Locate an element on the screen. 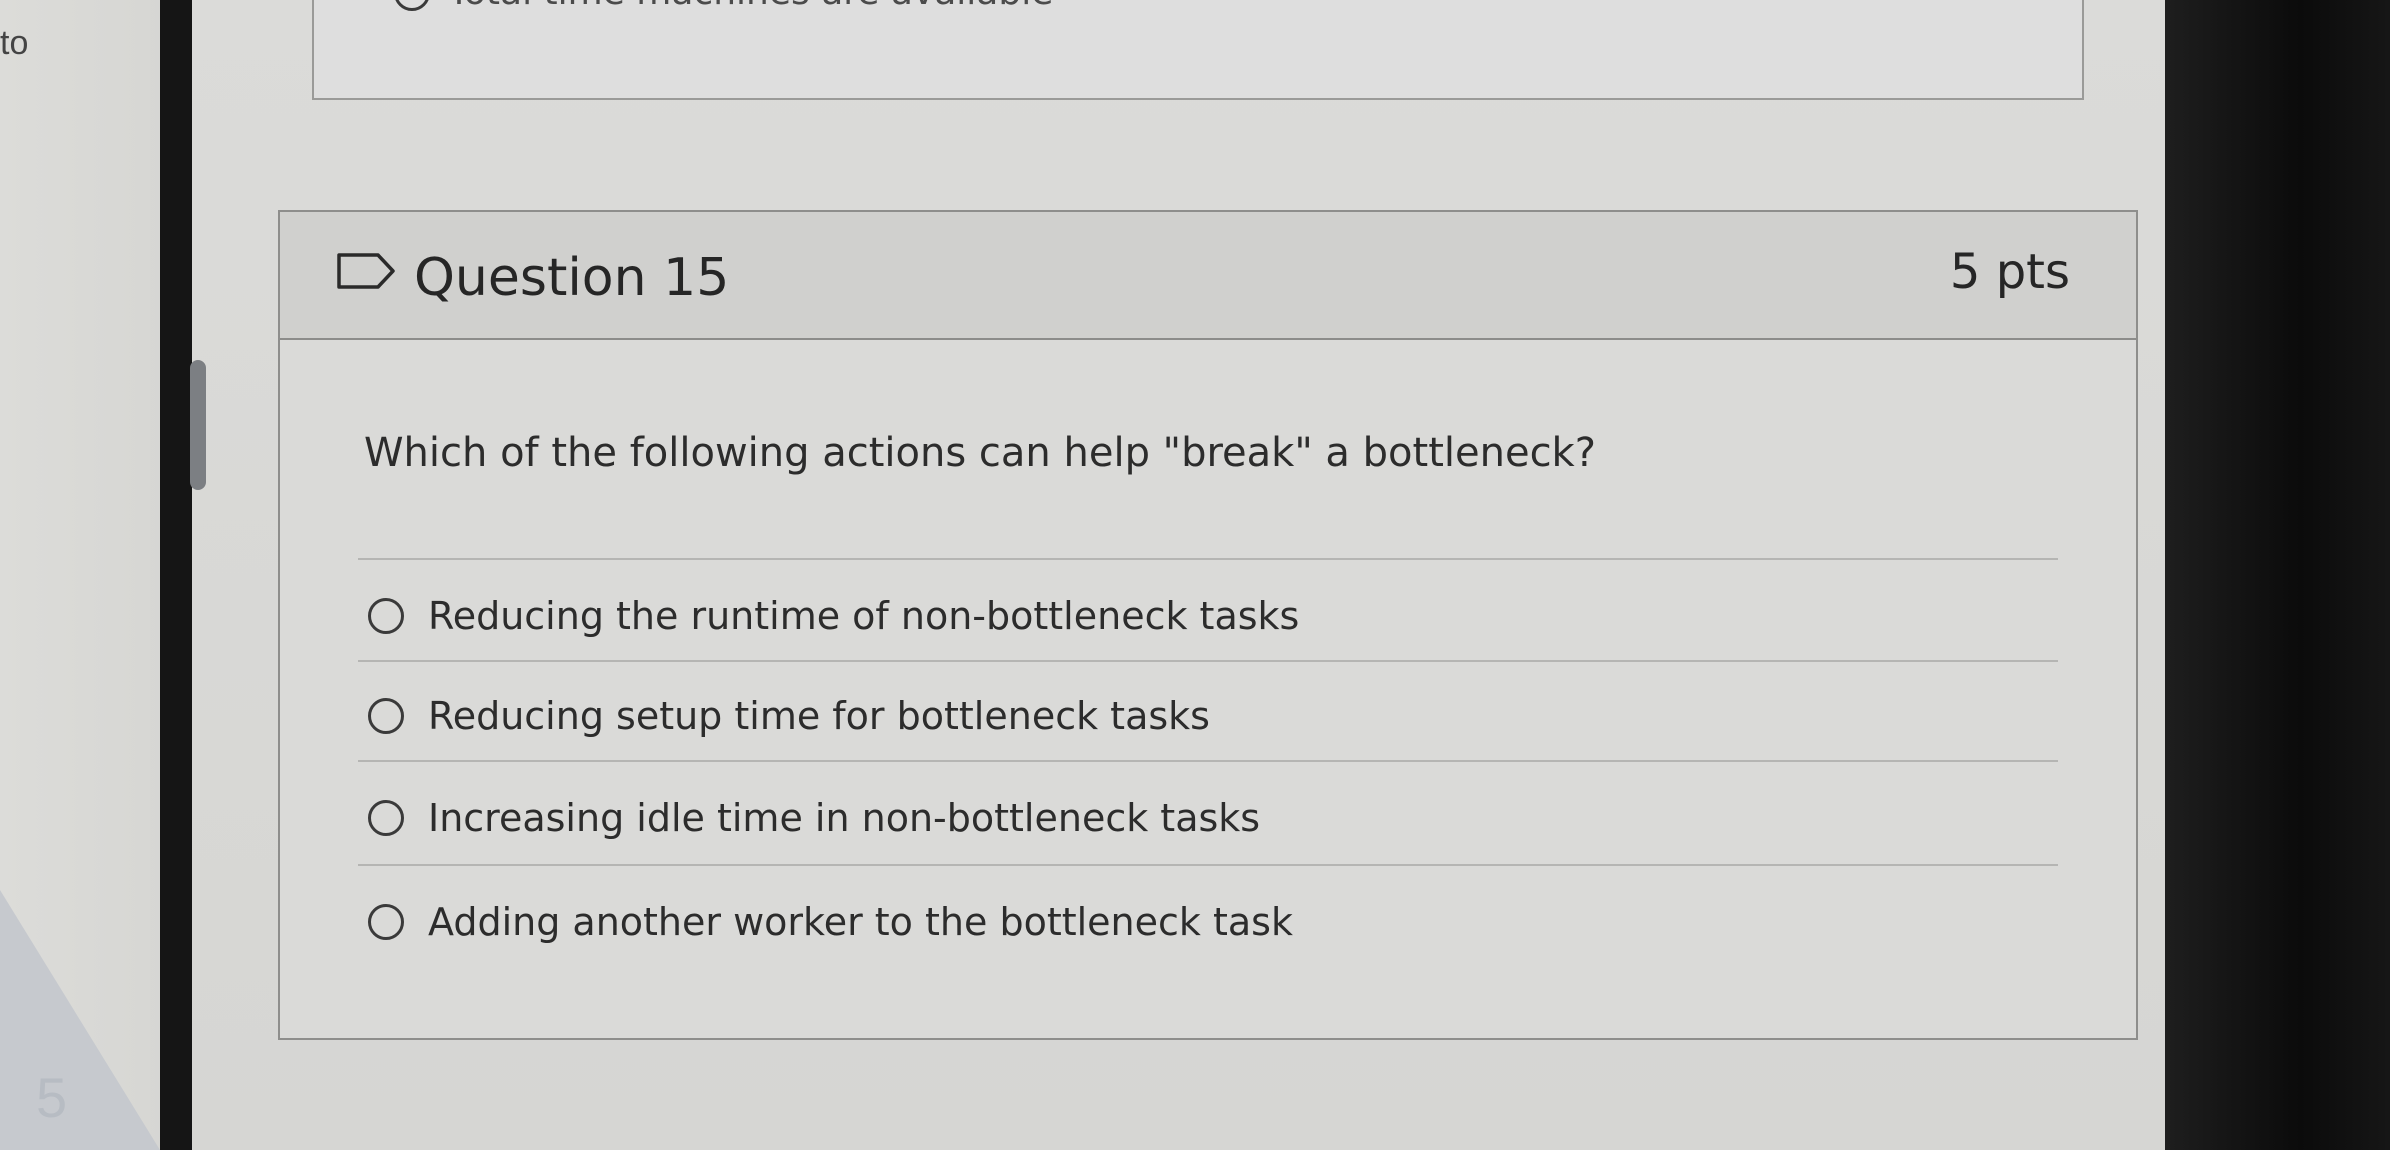  answer-option-2: Reducing setup time for bottleneck tasks is located at coordinates (789, 716).